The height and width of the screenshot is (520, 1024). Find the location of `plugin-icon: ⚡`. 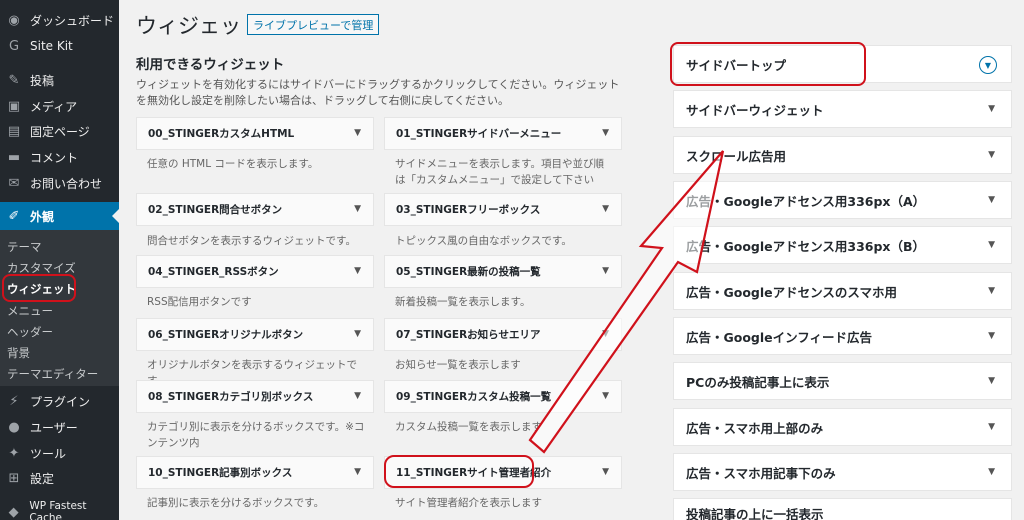

plugin-icon: ⚡ is located at coordinates (14, 401).